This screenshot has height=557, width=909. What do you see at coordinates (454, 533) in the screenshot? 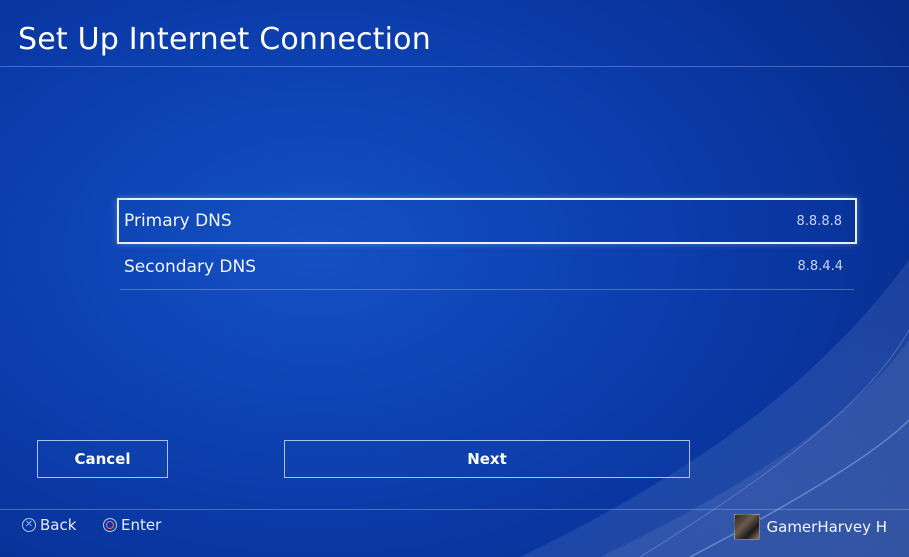
I see `footer-bar: ✕ Back Enter GamerHarvey H` at bounding box center [454, 533].